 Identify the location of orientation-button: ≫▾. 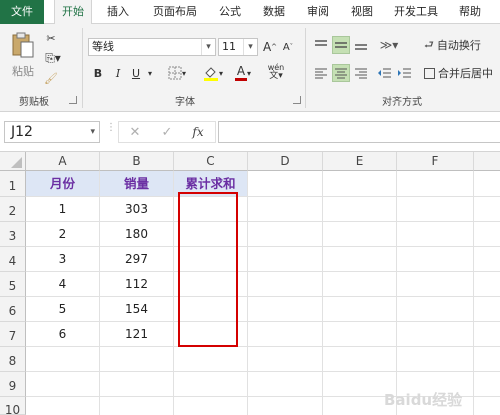
(389, 45).